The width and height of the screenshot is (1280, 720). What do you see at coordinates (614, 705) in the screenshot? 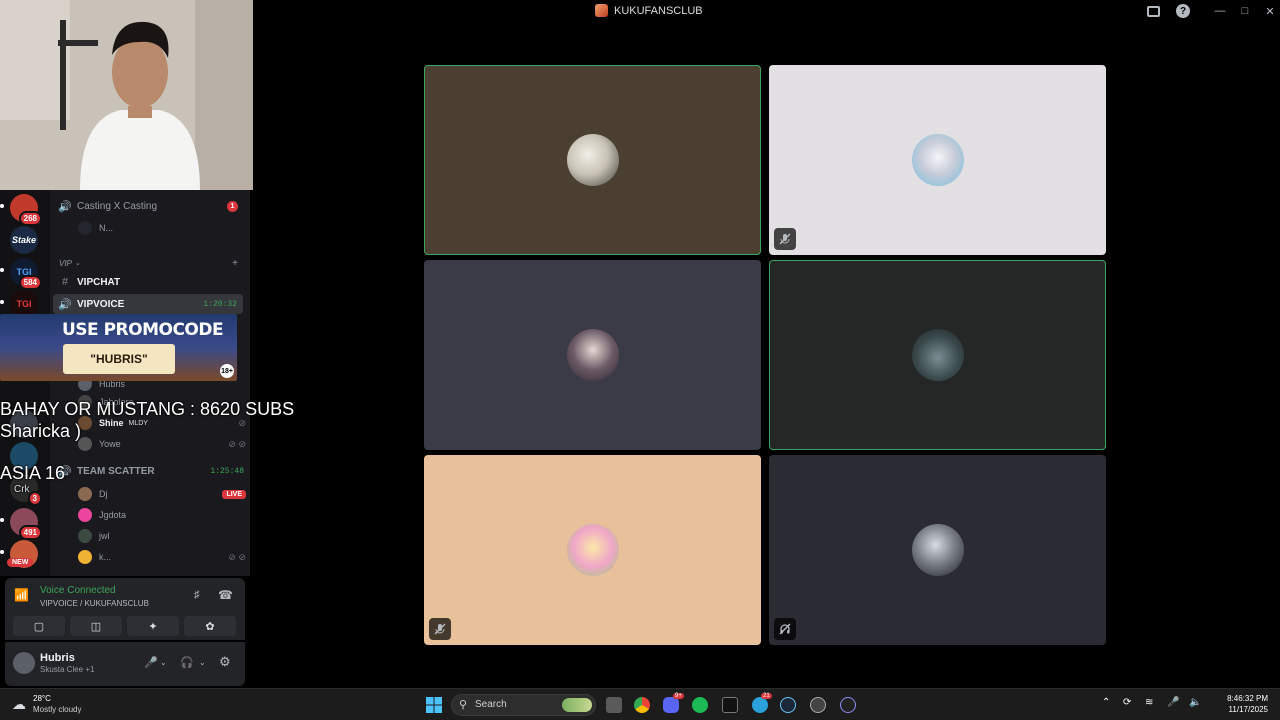
I see `task-view-icon` at bounding box center [614, 705].